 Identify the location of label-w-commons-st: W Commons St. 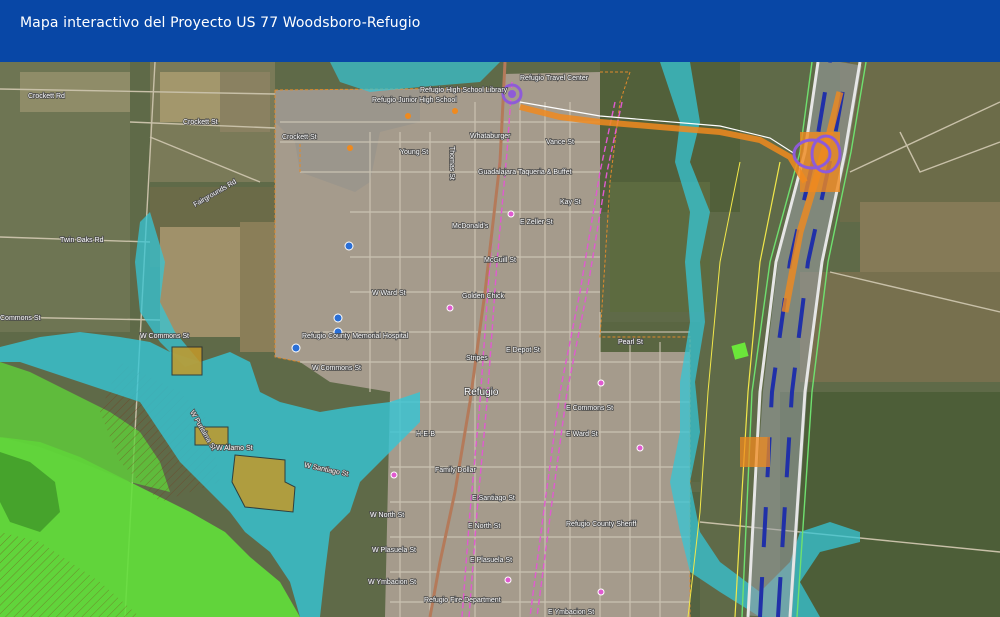
(164, 336).